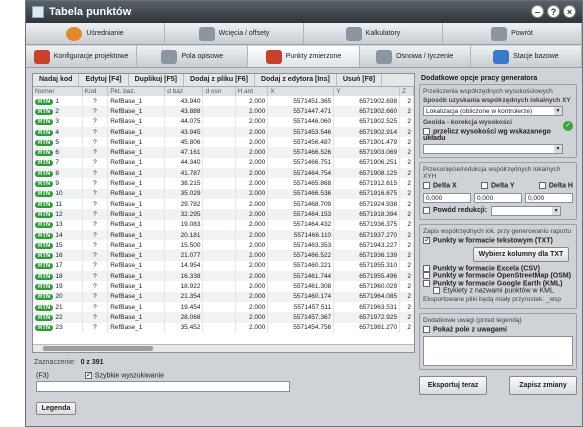  What do you see at coordinates (56, 80) in the screenshot?
I see `assign-code-button: Nadaj kod` at bounding box center [56, 80].